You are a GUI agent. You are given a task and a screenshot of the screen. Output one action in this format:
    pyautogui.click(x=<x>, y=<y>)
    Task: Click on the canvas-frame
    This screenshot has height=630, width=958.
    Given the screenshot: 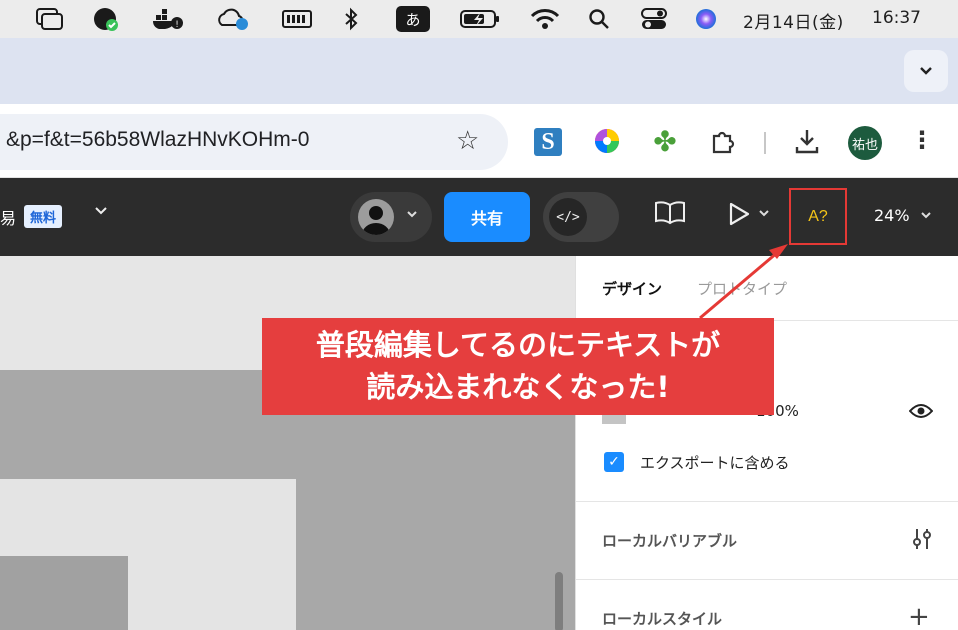 What is the action you would take?
    pyautogui.click(x=64, y=593)
    